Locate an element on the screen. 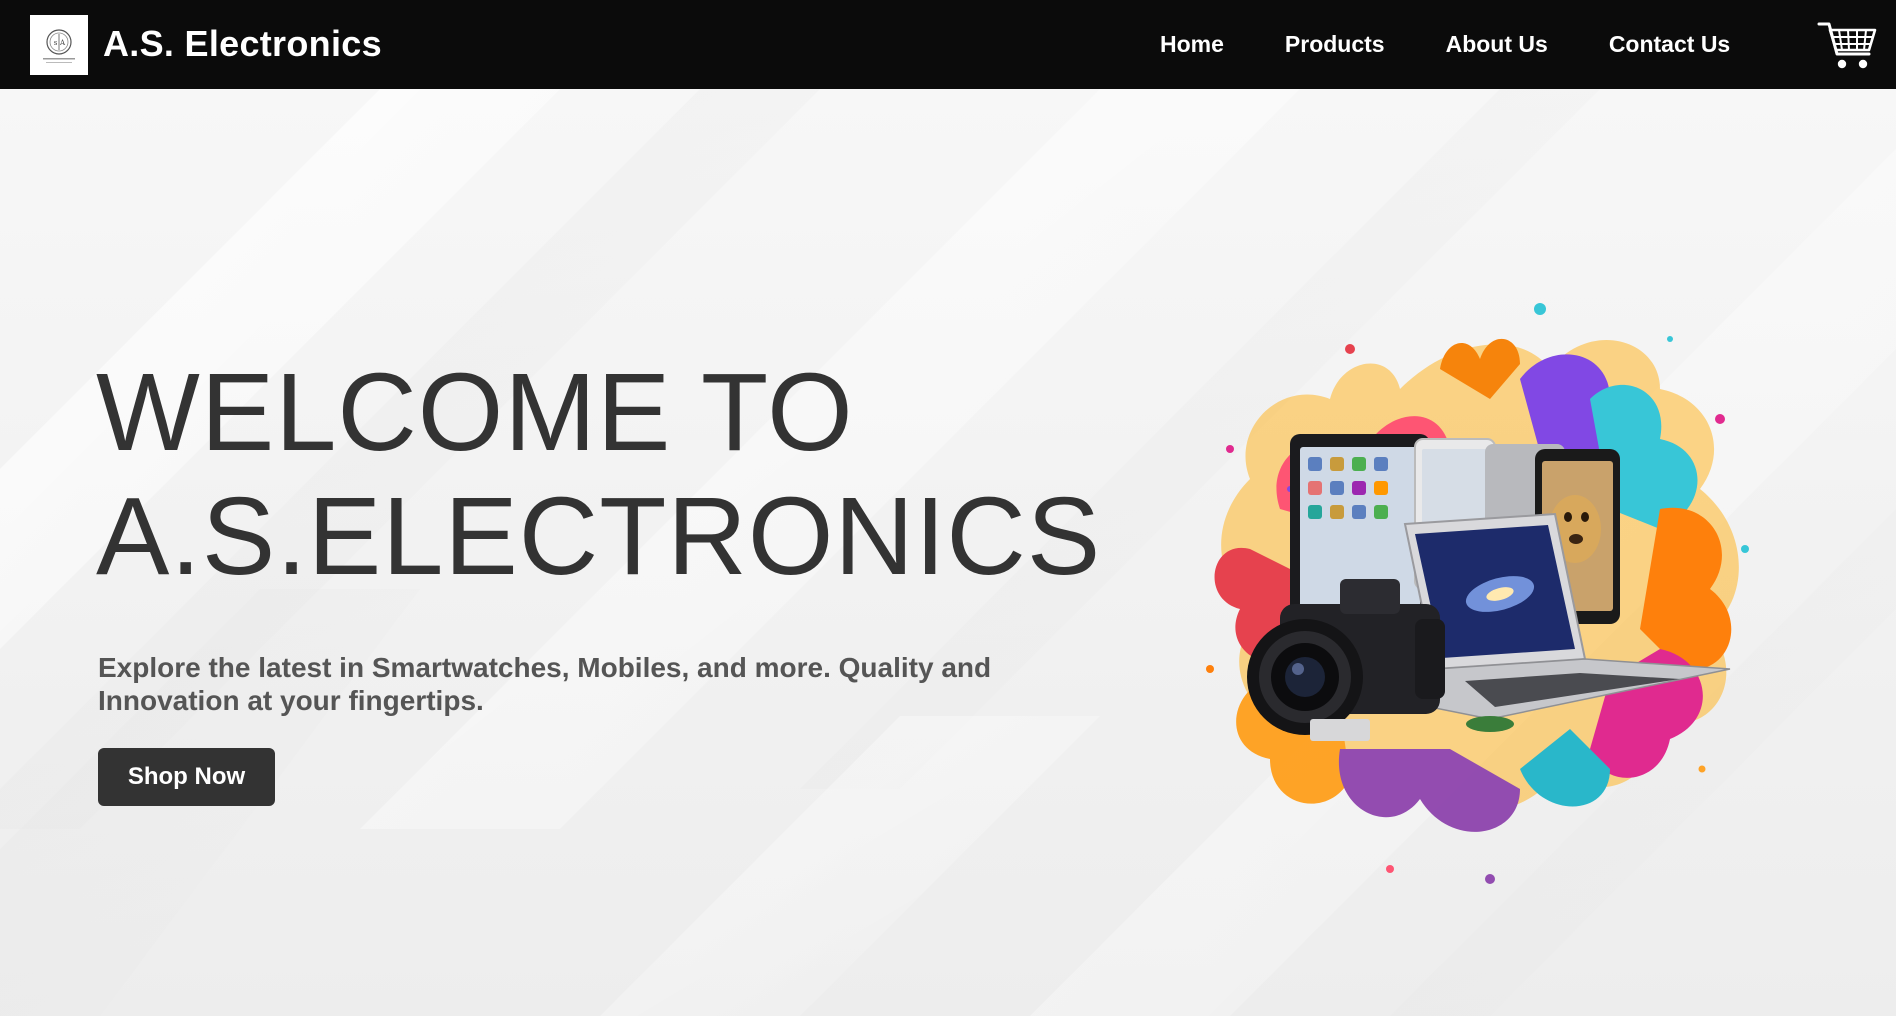  brand-logo: s A is located at coordinates (59, 45).